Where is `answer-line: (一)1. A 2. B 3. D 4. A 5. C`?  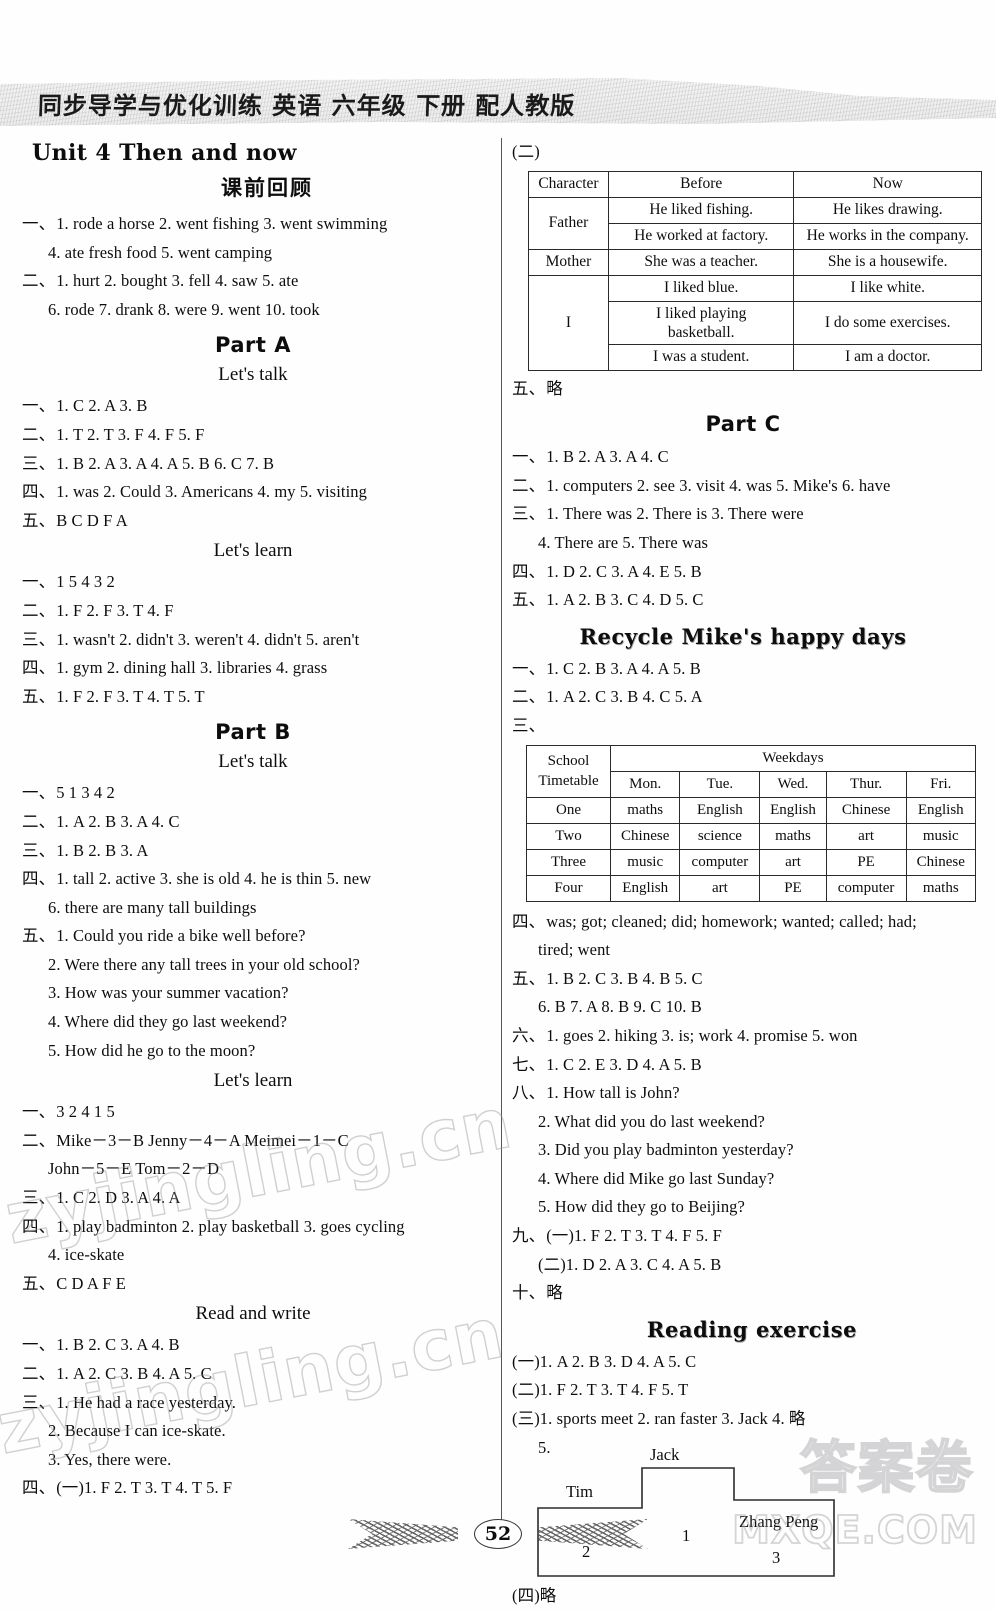
answer-line: (一)1. A 2. B 3. D 4. A 5. C is located at coordinates (743, 1362).